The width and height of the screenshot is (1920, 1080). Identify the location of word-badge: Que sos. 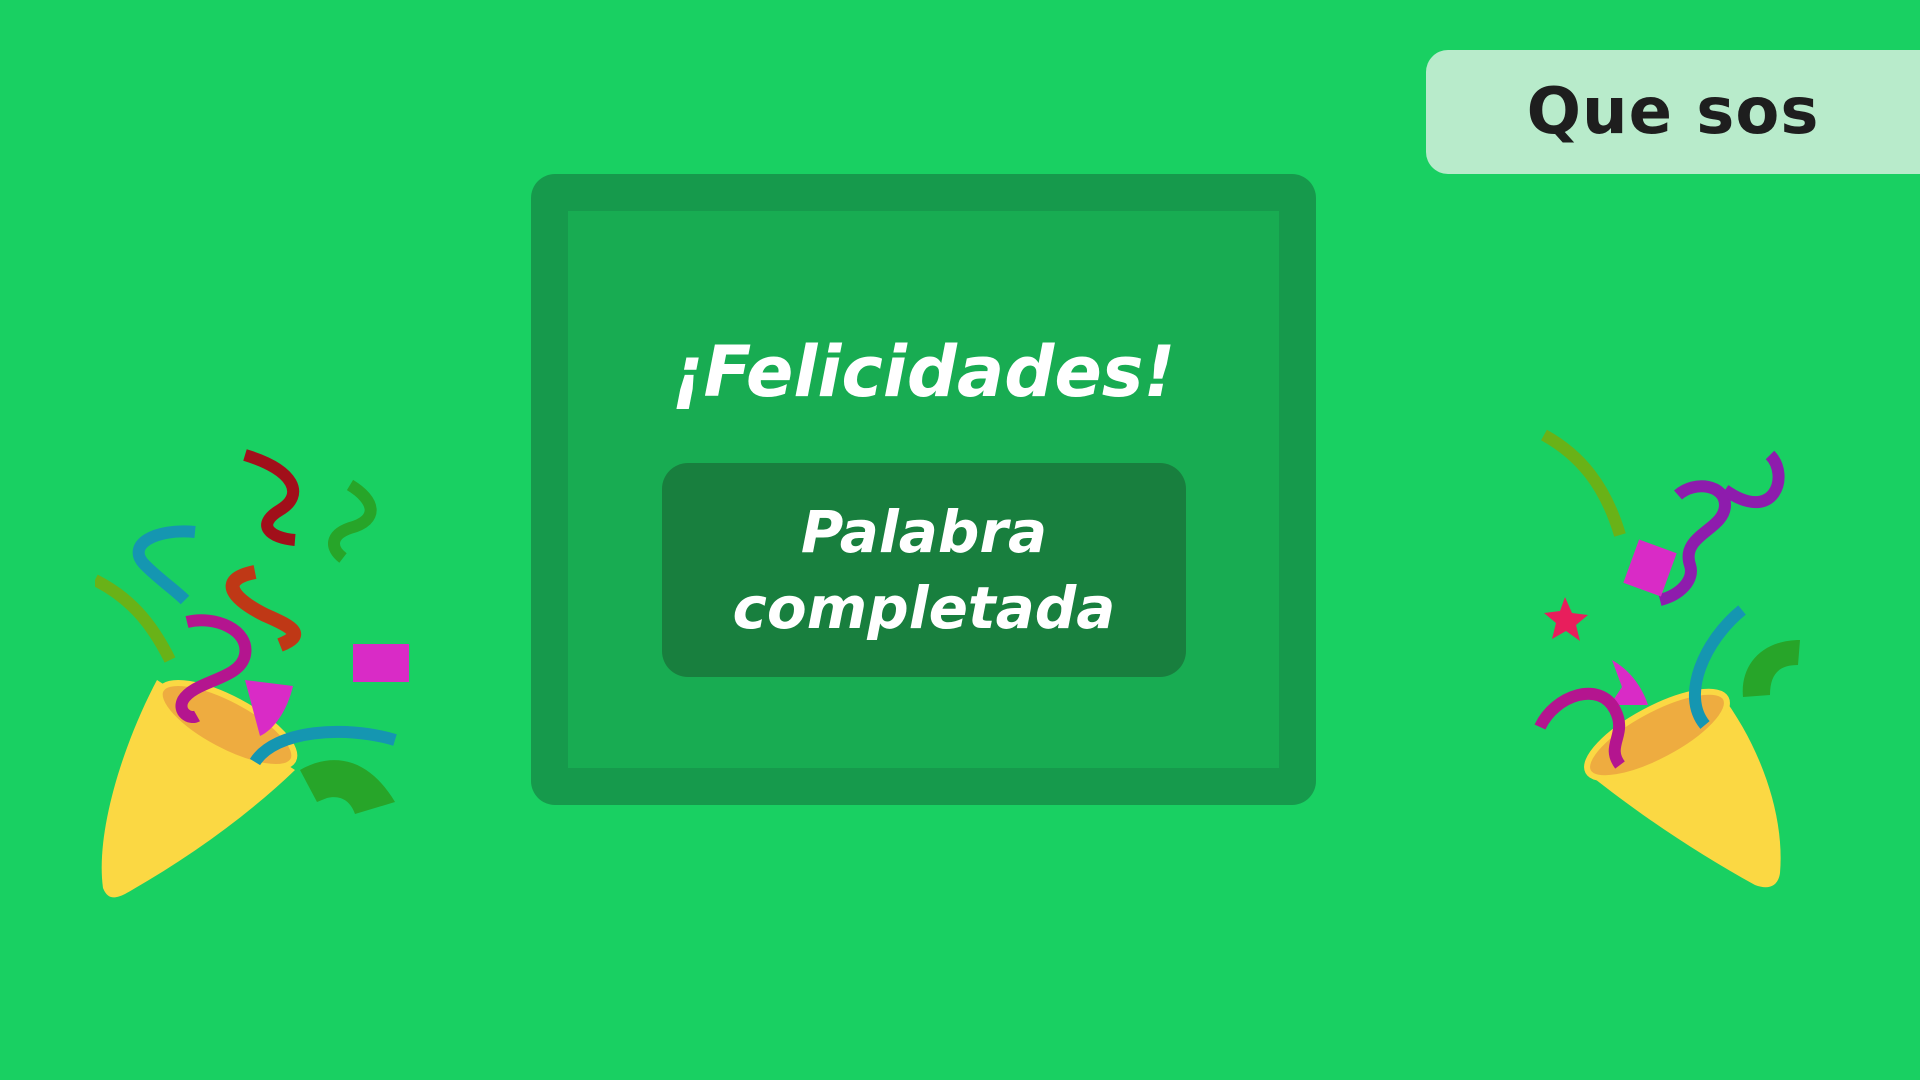
(1673, 112).